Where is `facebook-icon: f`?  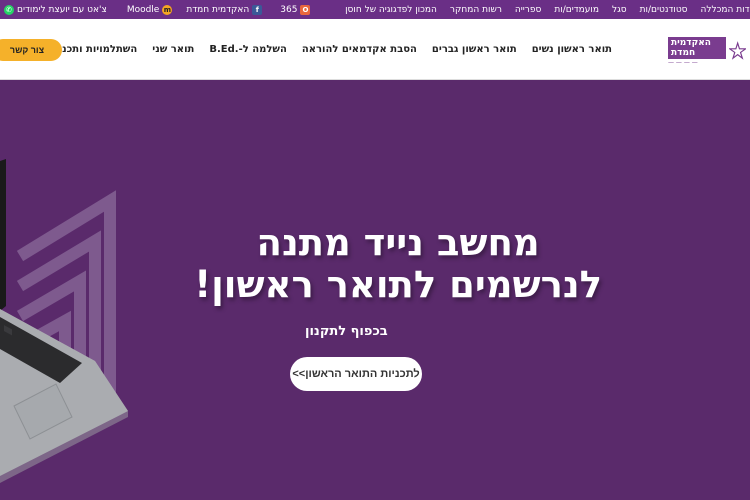
facebook-icon: f is located at coordinates (257, 9).